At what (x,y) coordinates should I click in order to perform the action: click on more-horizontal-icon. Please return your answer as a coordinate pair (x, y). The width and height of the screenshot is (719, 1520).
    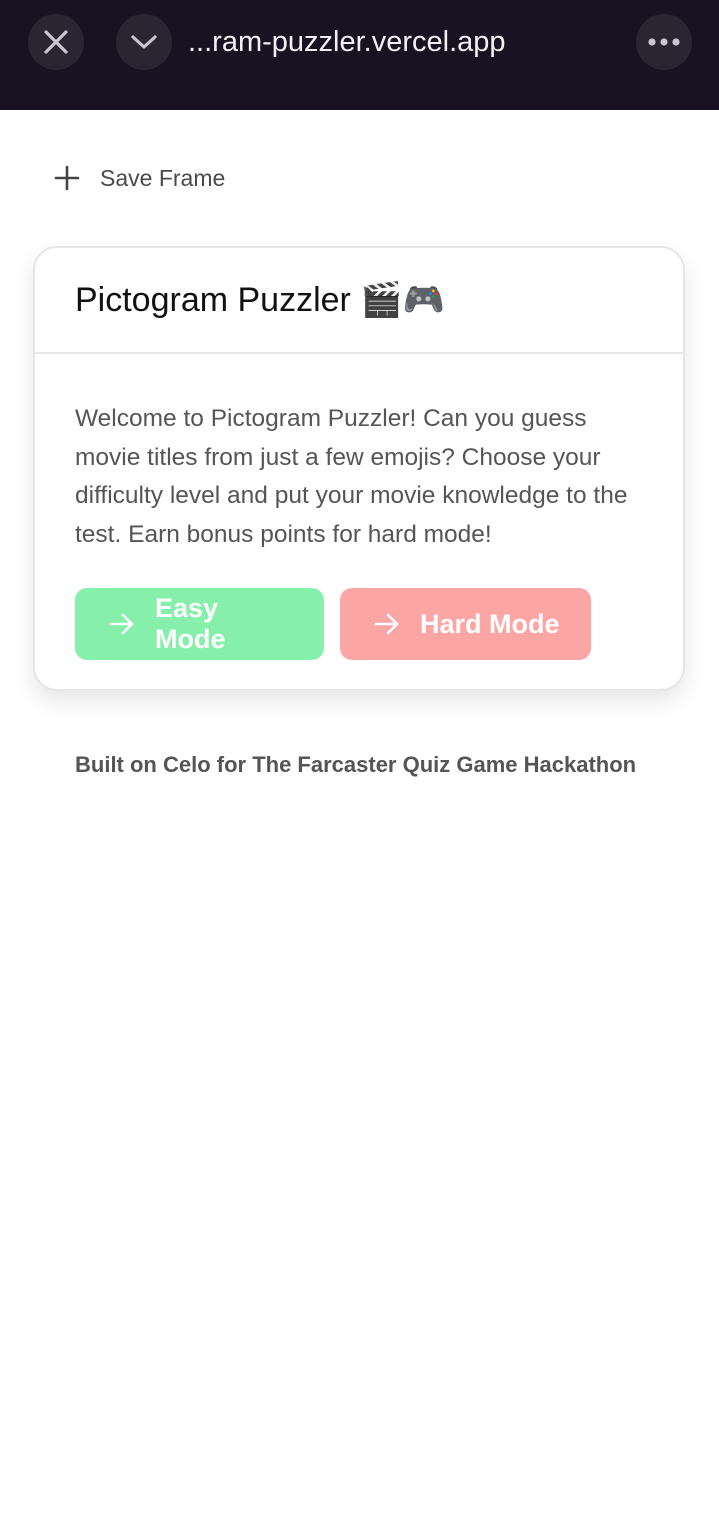
    Looking at the image, I should click on (664, 42).